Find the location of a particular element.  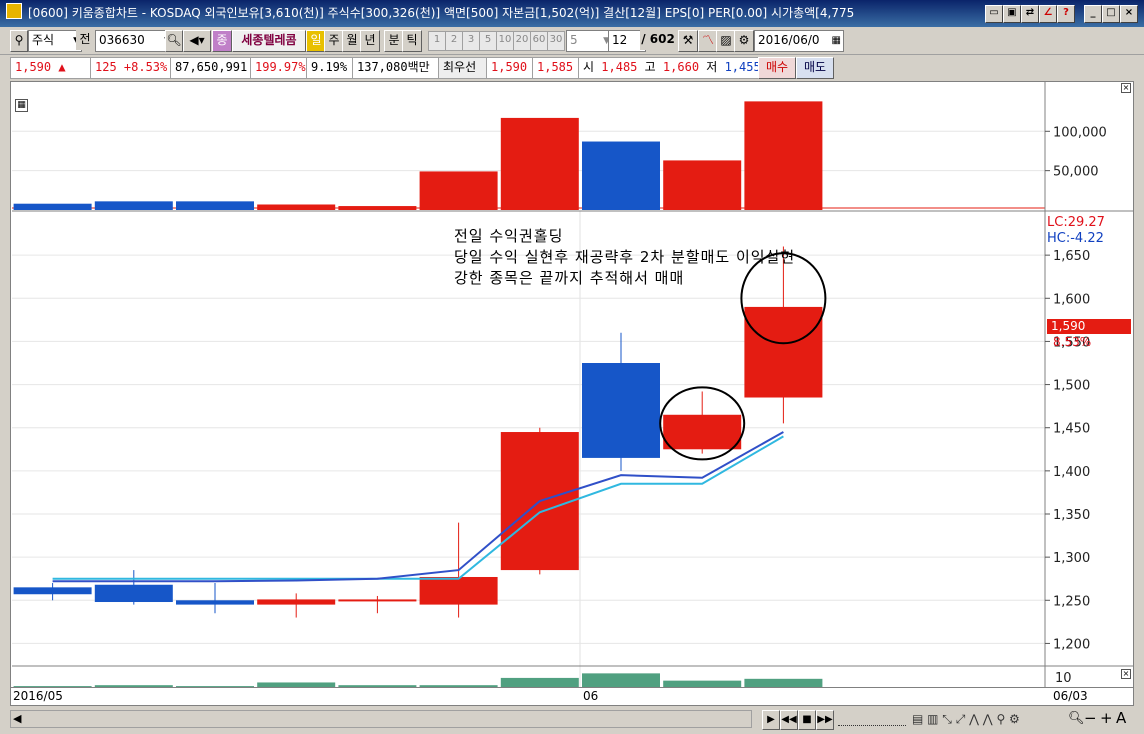

interval-60: 60 is located at coordinates (539, 41).